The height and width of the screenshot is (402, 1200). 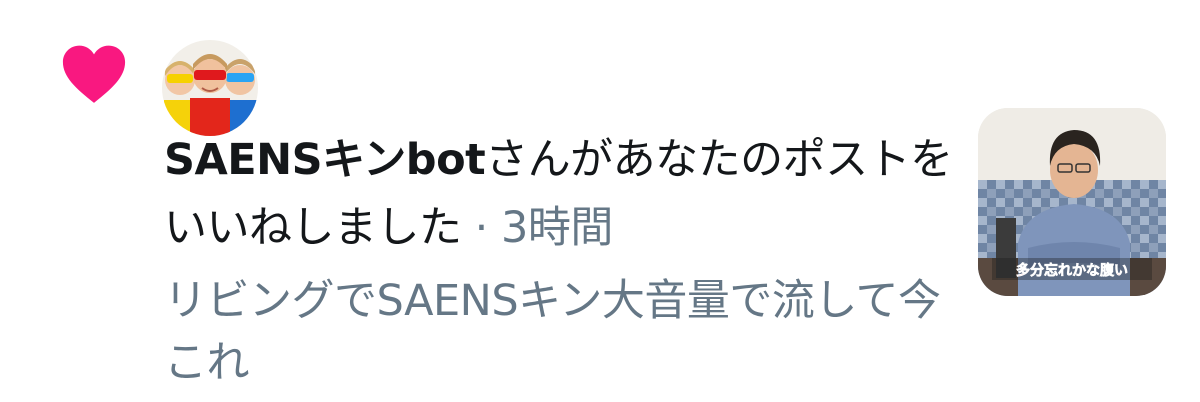 What do you see at coordinates (325, 160) in the screenshot?
I see `user-name-link: SAENSキンbot` at bounding box center [325, 160].